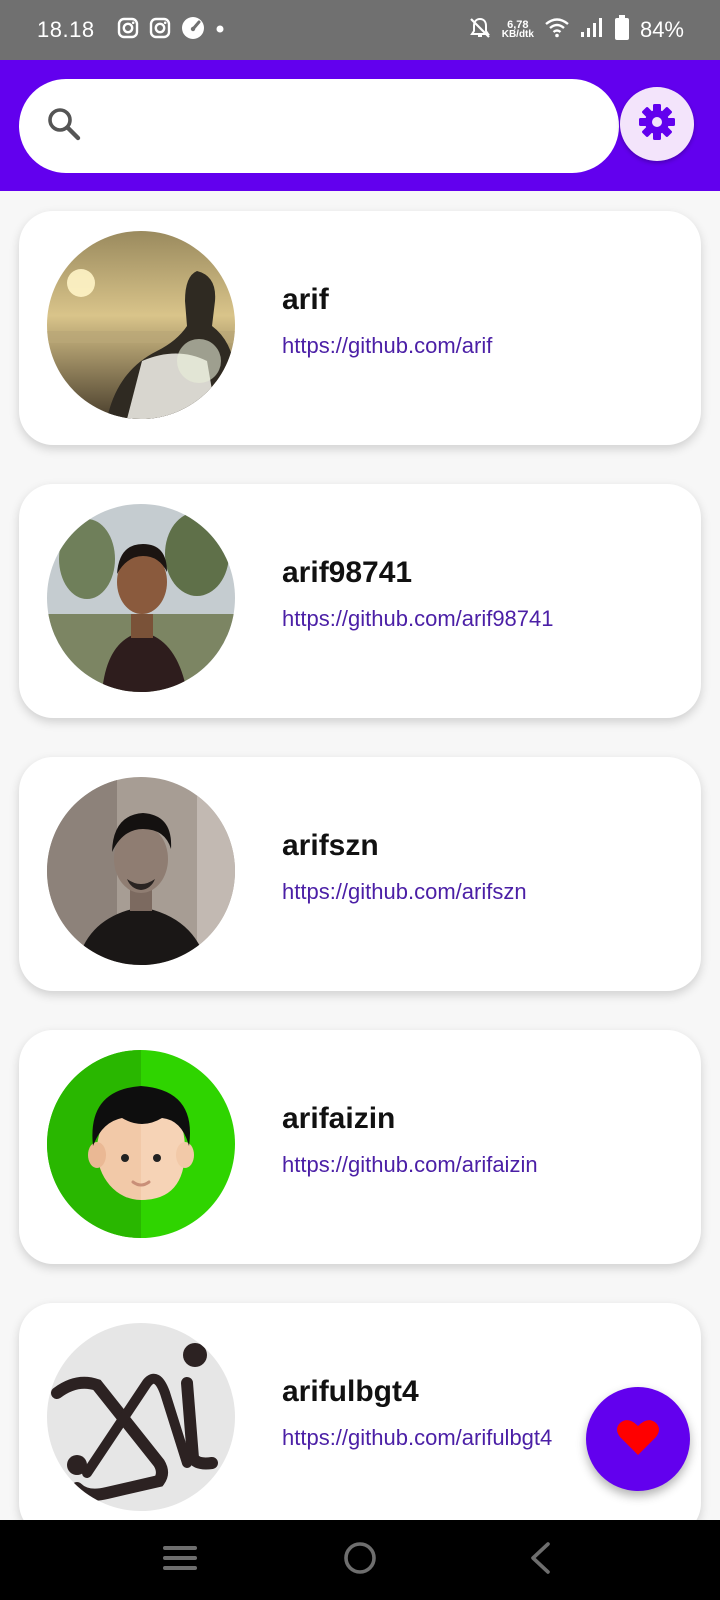  I want to click on user-login: arifszn, so click(330, 845).